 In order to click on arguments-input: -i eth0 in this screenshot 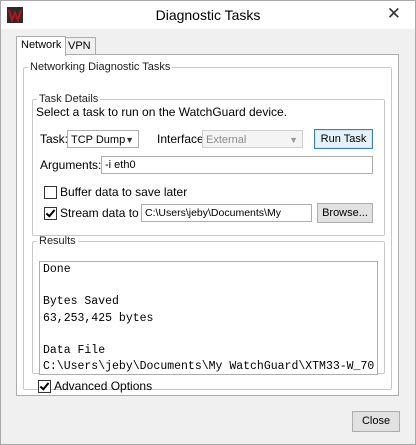, I will do `click(237, 165)`.